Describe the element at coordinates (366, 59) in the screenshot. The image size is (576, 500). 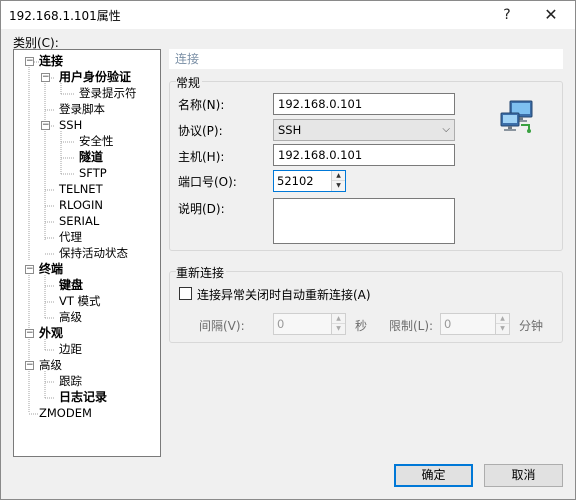
I see `panel-header: 连接` at that location.